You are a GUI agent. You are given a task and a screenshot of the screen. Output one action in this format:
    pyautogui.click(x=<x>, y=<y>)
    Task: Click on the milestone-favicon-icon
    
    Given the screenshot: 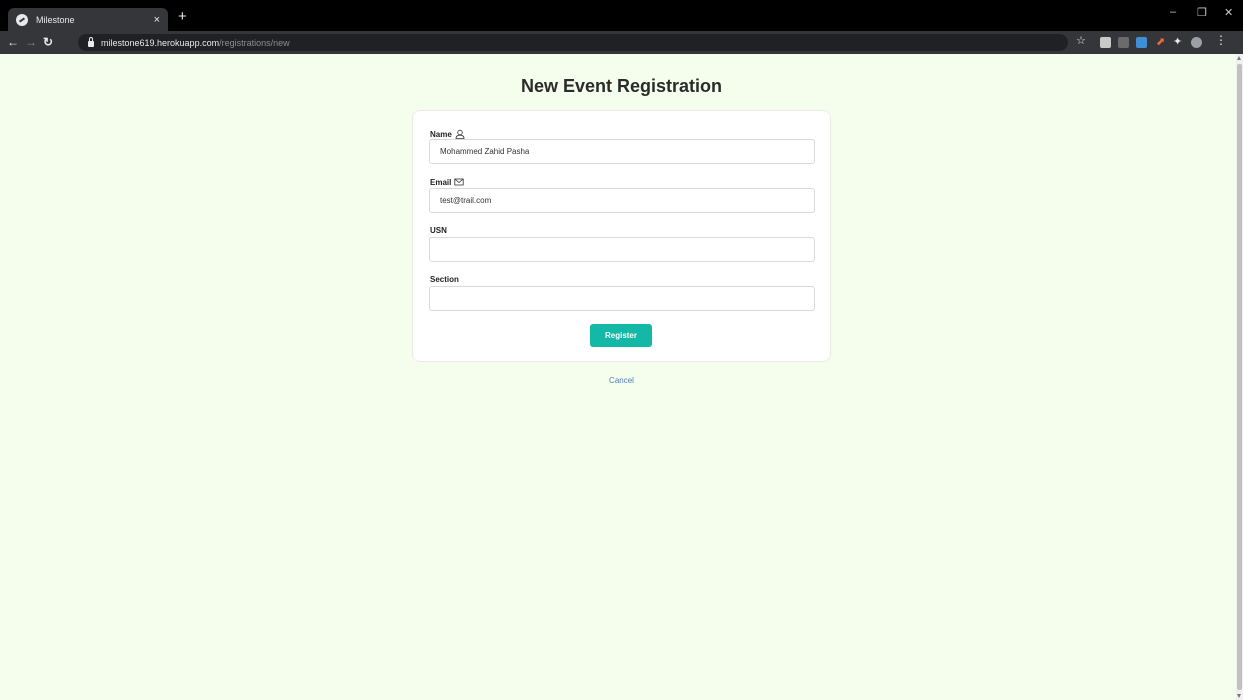 What is the action you would take?
    pyautogui.click(x=22, y=19)
    